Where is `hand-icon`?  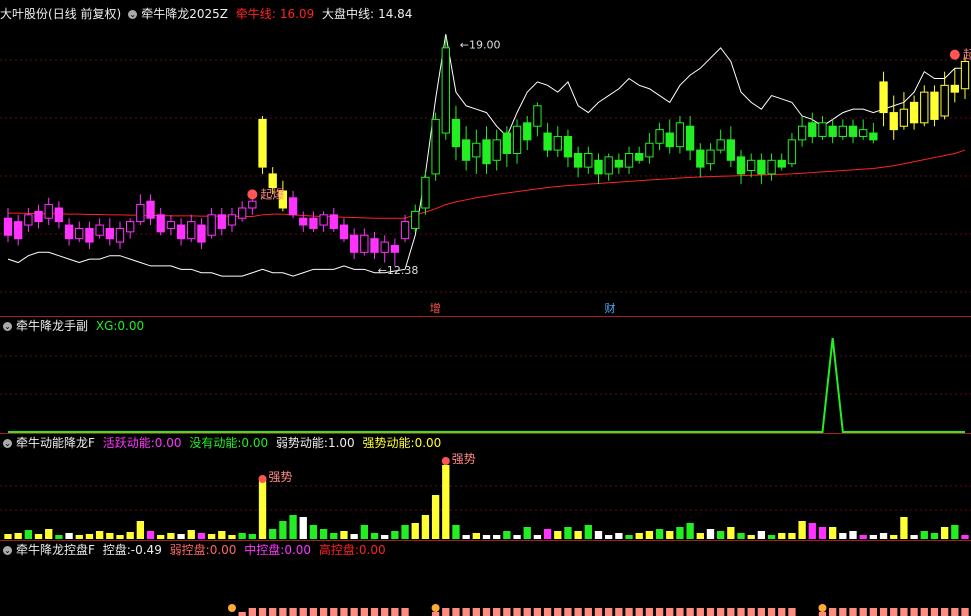 hand-icon is located at coordinates (231, 608).